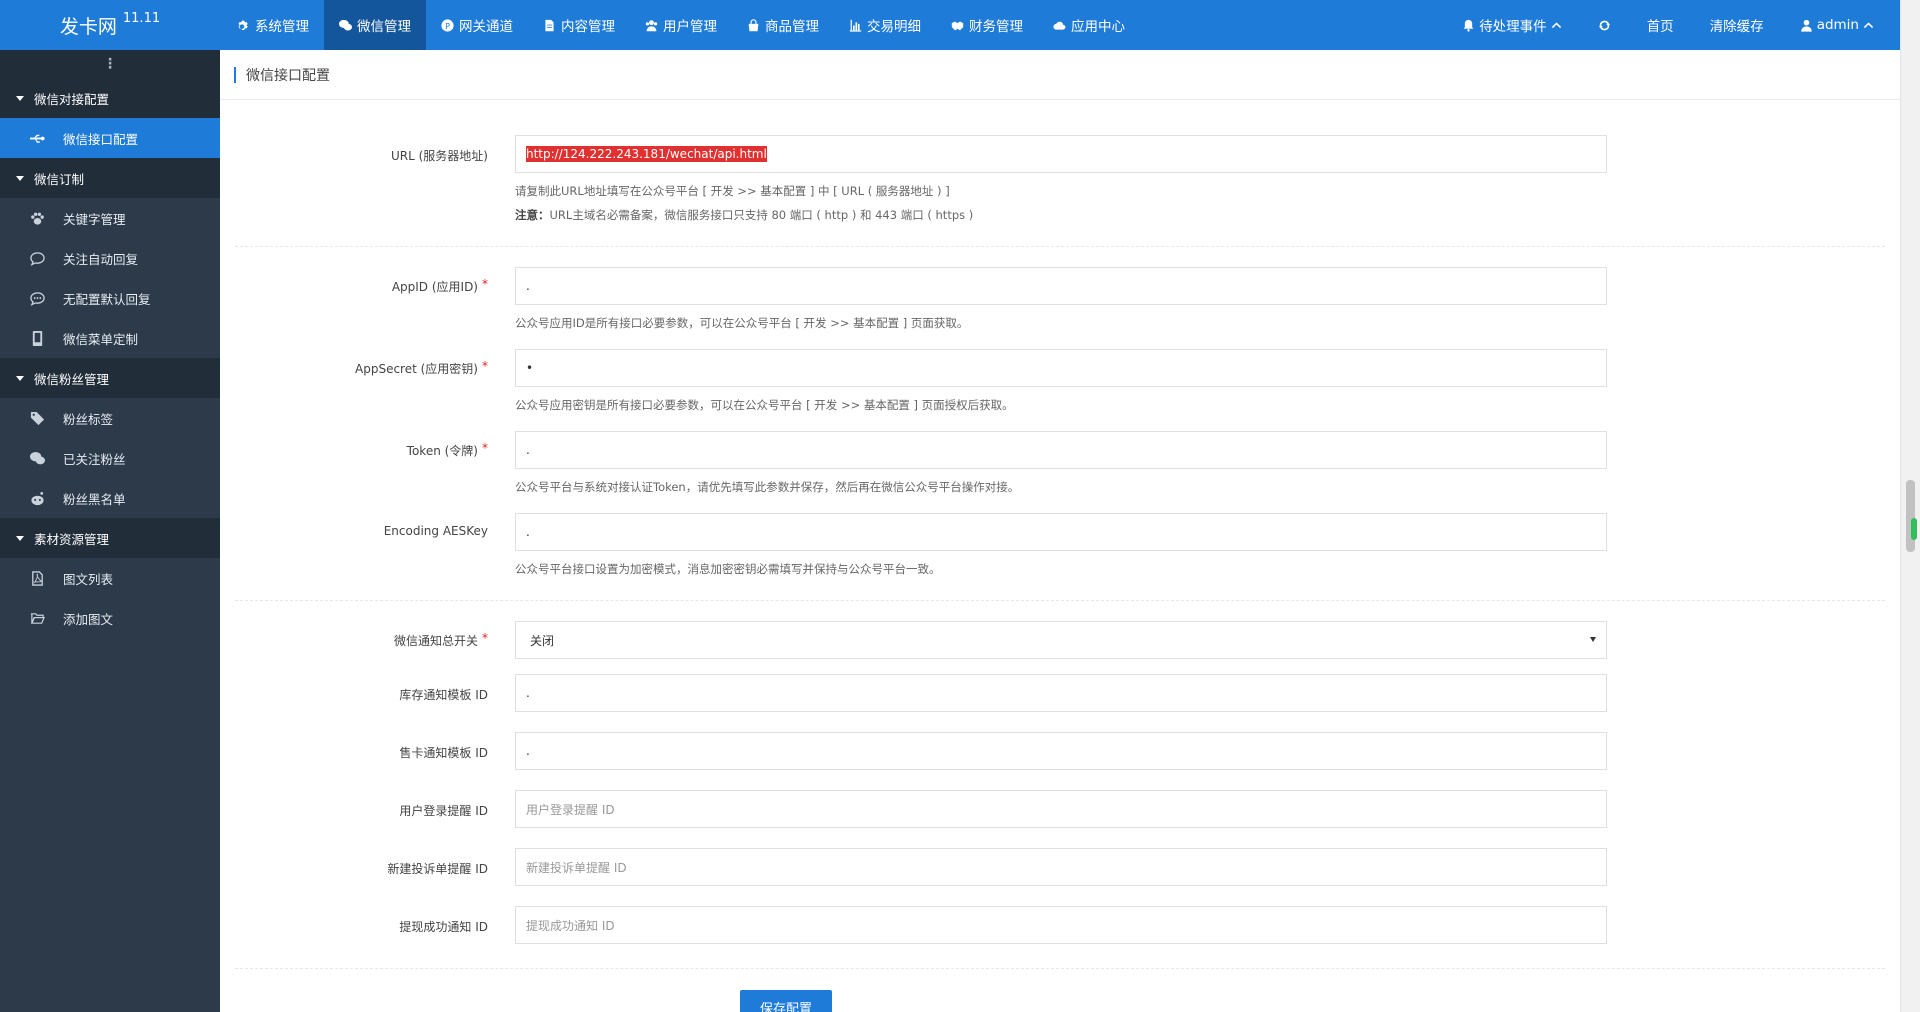  What do you see at coordinates (1061, 693) in the screenshot?
I see `stock-tpl-field: .` at bounding box center [1061, 693].